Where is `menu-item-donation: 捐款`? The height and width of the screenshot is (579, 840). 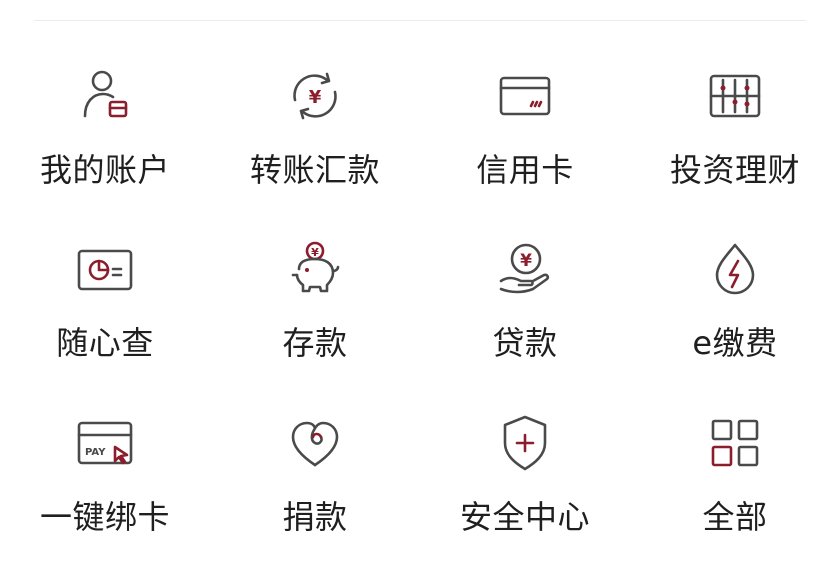 menu-item-donation: 捐款 is located at coordinates (315, 474).